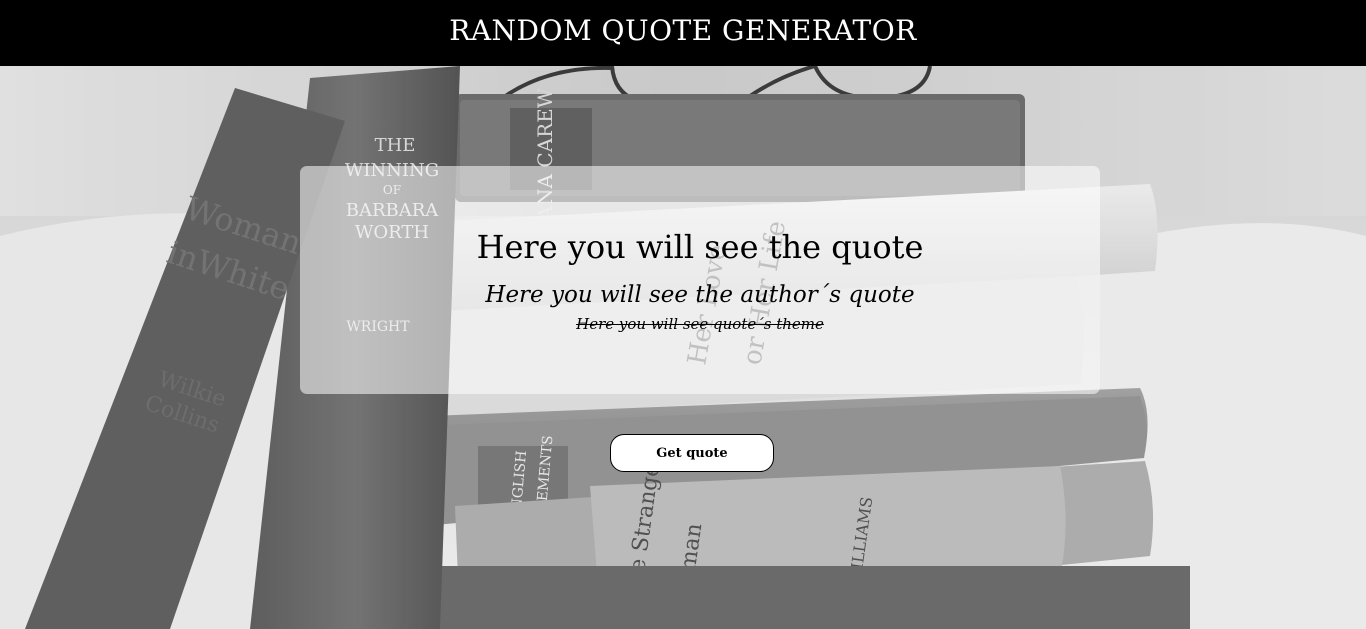 Image resolution: width=1366 pixels, height=629 pixels. I want to click on quote-text: Here you will see the quote, so click(700, 247).